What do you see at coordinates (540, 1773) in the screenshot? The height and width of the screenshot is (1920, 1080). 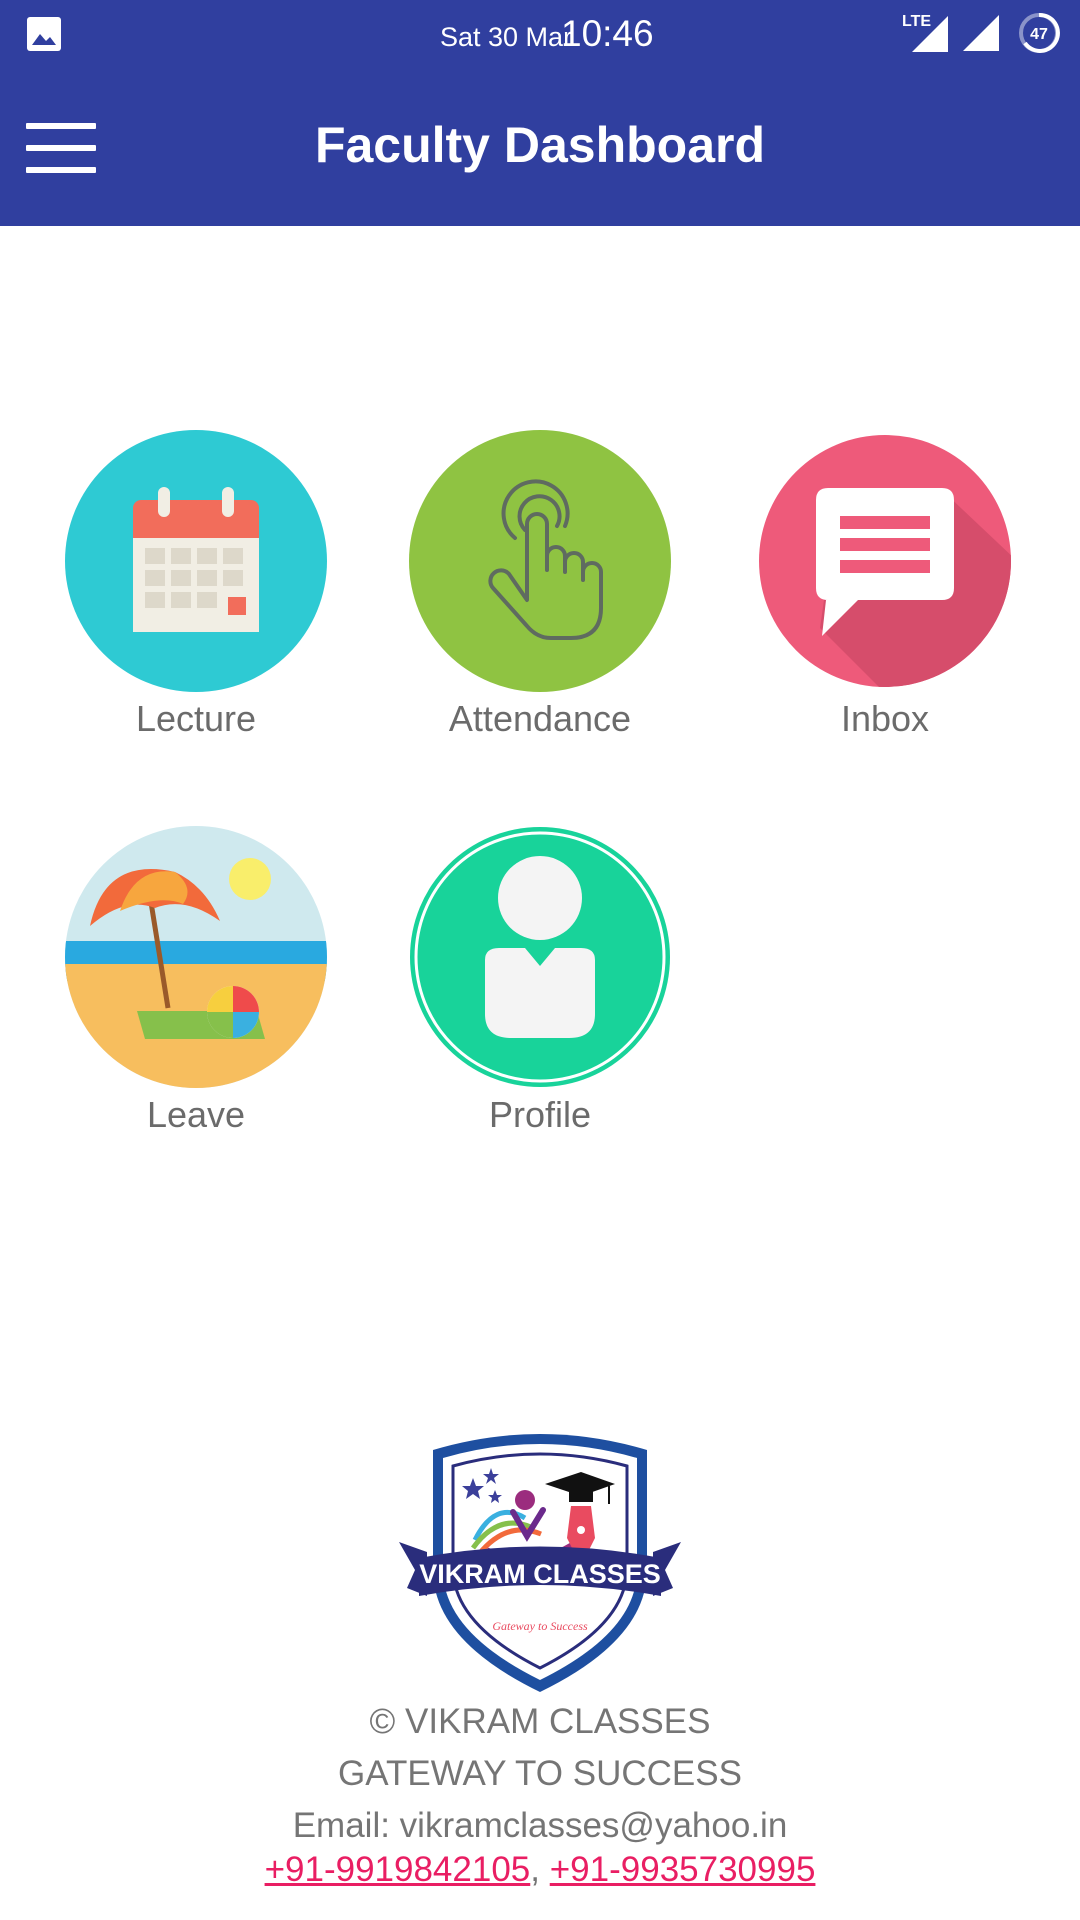 I see `footer-tagline: GATEWAY TO SUCCESS` at bounding box center [540, 1773].